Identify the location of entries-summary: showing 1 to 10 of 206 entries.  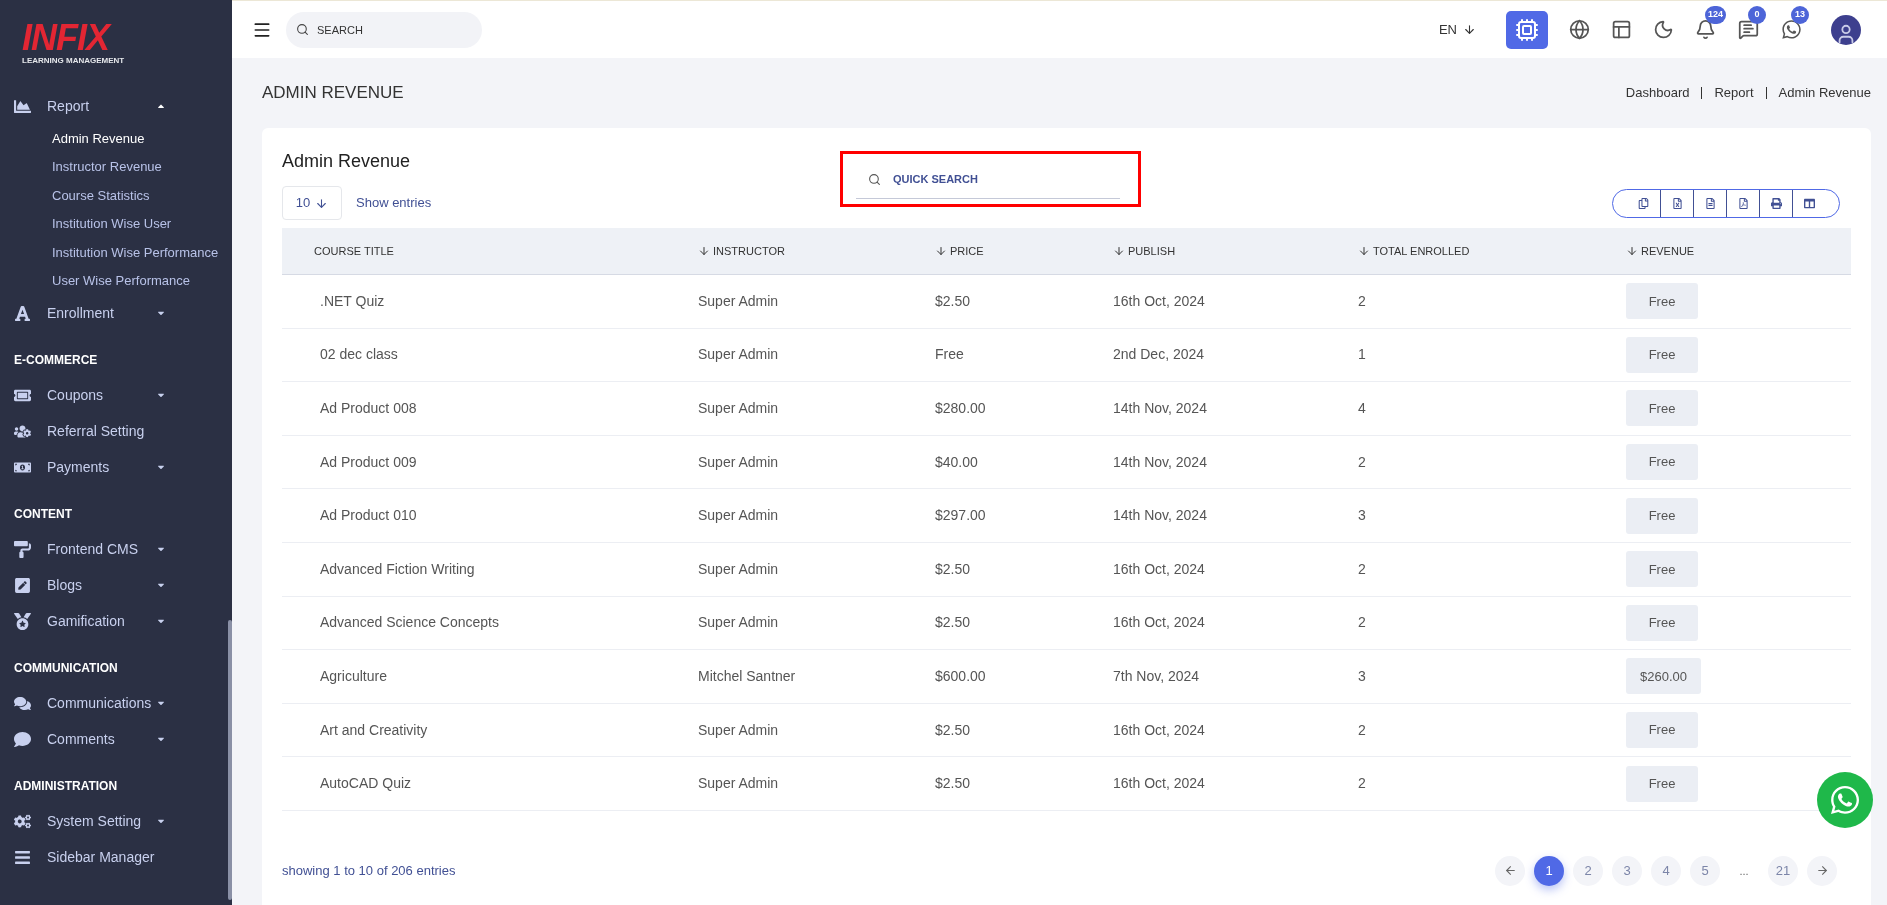
(369, 871).